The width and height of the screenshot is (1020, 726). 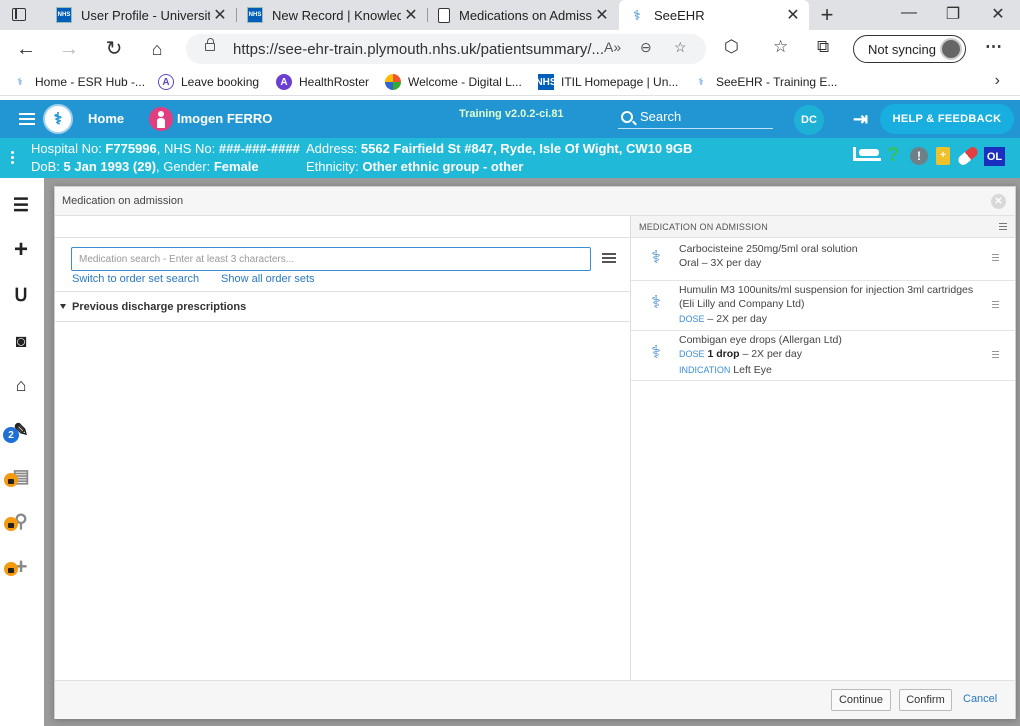 What do you see at coordinates (21, 295) in the screenshot?
I see `stethoscope-icon: ᑌ` at bounding box center [21, 295].